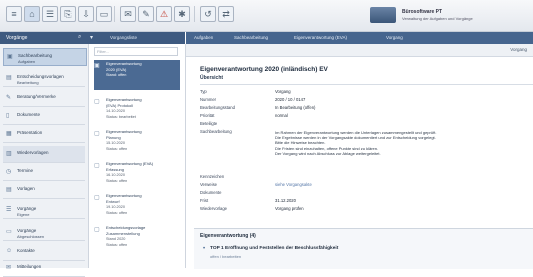 The width and height of the screenshot is (533, 277). What do you see at coordinates (86, 14) in the screenshot?
I see `download-icon: ⇩` at bounding box center [86, 14].